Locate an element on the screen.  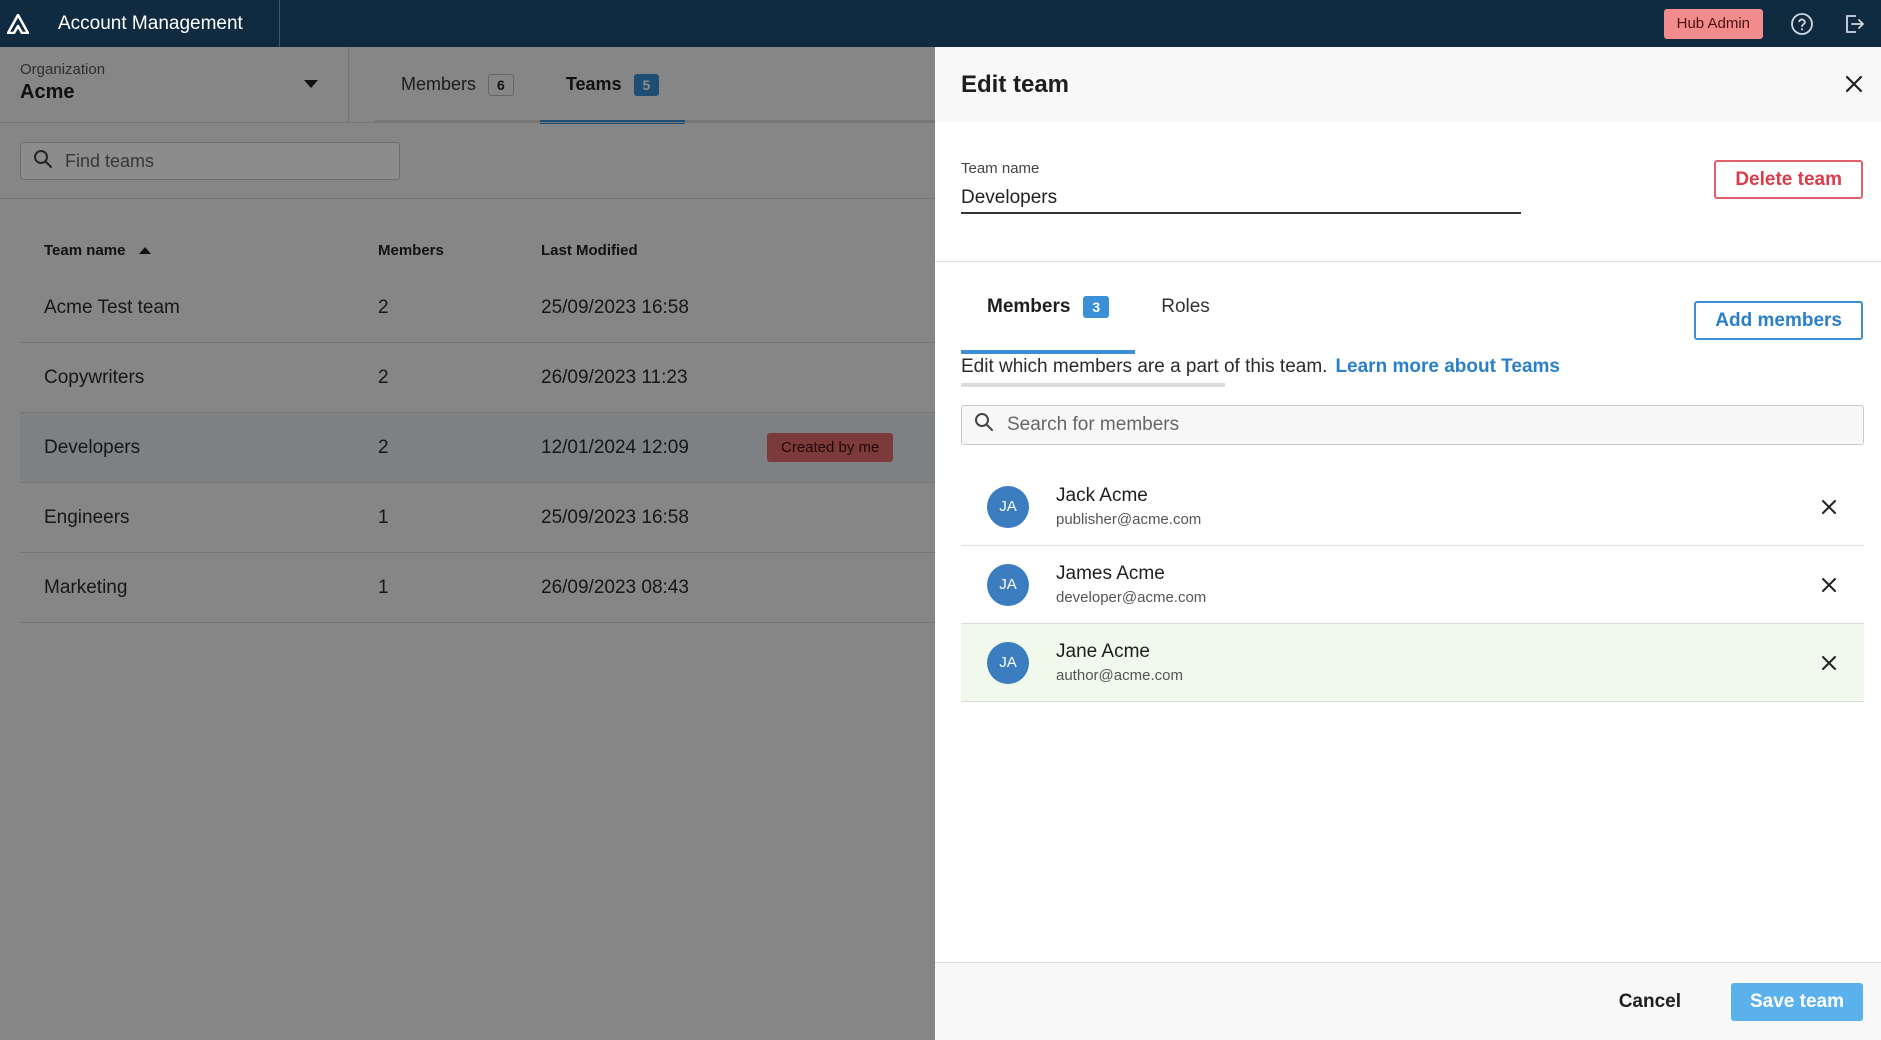
tabs-underline is located at coordinates (1093, 385).